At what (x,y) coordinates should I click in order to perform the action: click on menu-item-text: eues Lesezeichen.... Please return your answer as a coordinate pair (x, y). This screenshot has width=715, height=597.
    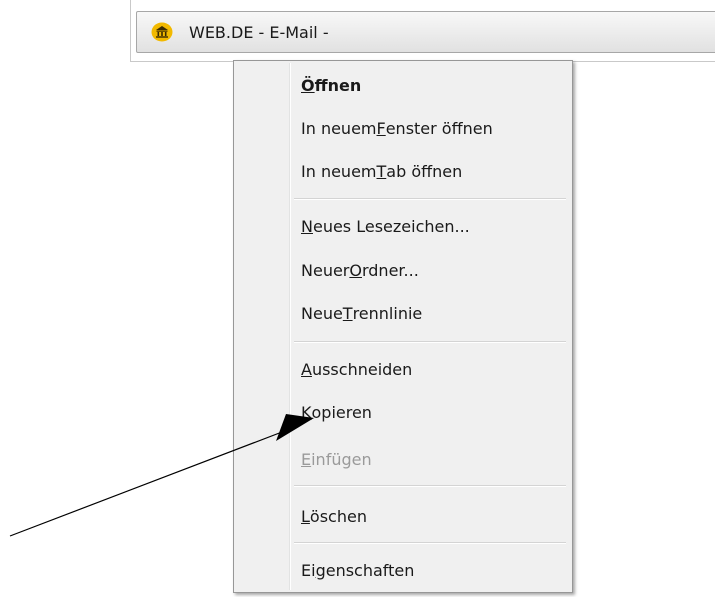
    Looking at the image, I should click on (391, 226).